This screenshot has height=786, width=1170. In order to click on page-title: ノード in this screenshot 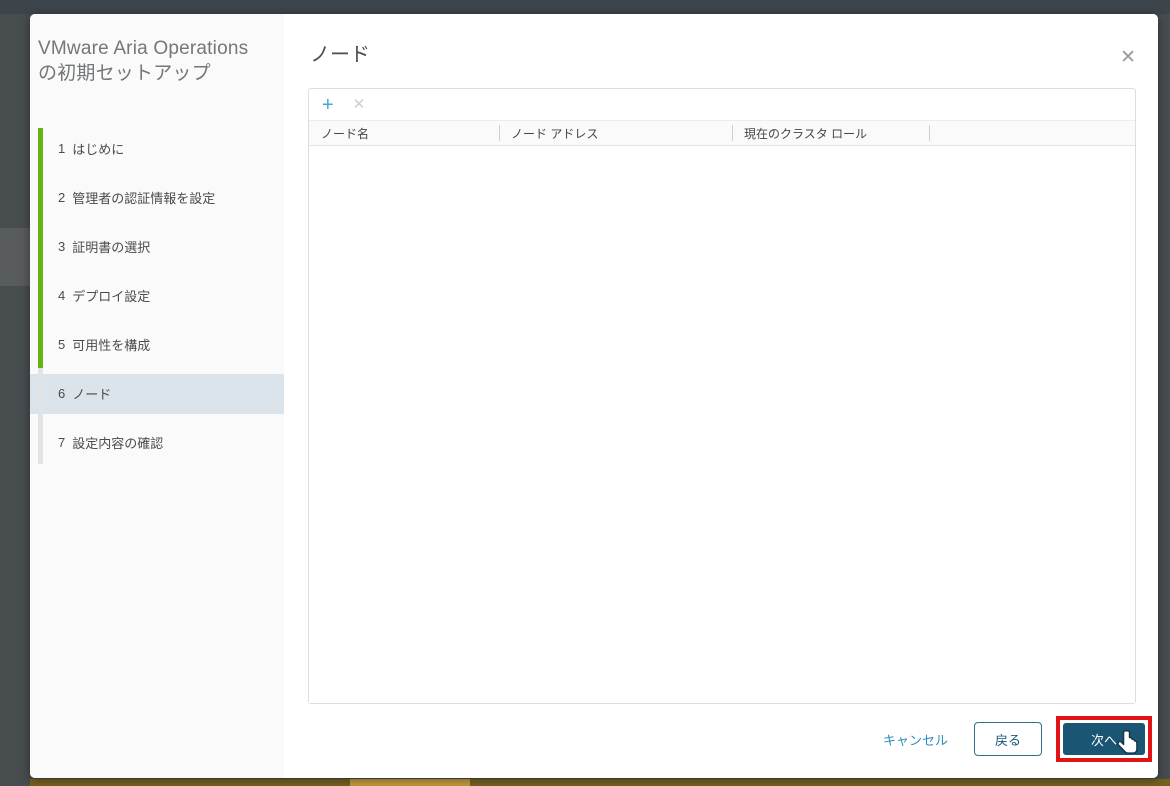, I will do `click(340, 55)`.